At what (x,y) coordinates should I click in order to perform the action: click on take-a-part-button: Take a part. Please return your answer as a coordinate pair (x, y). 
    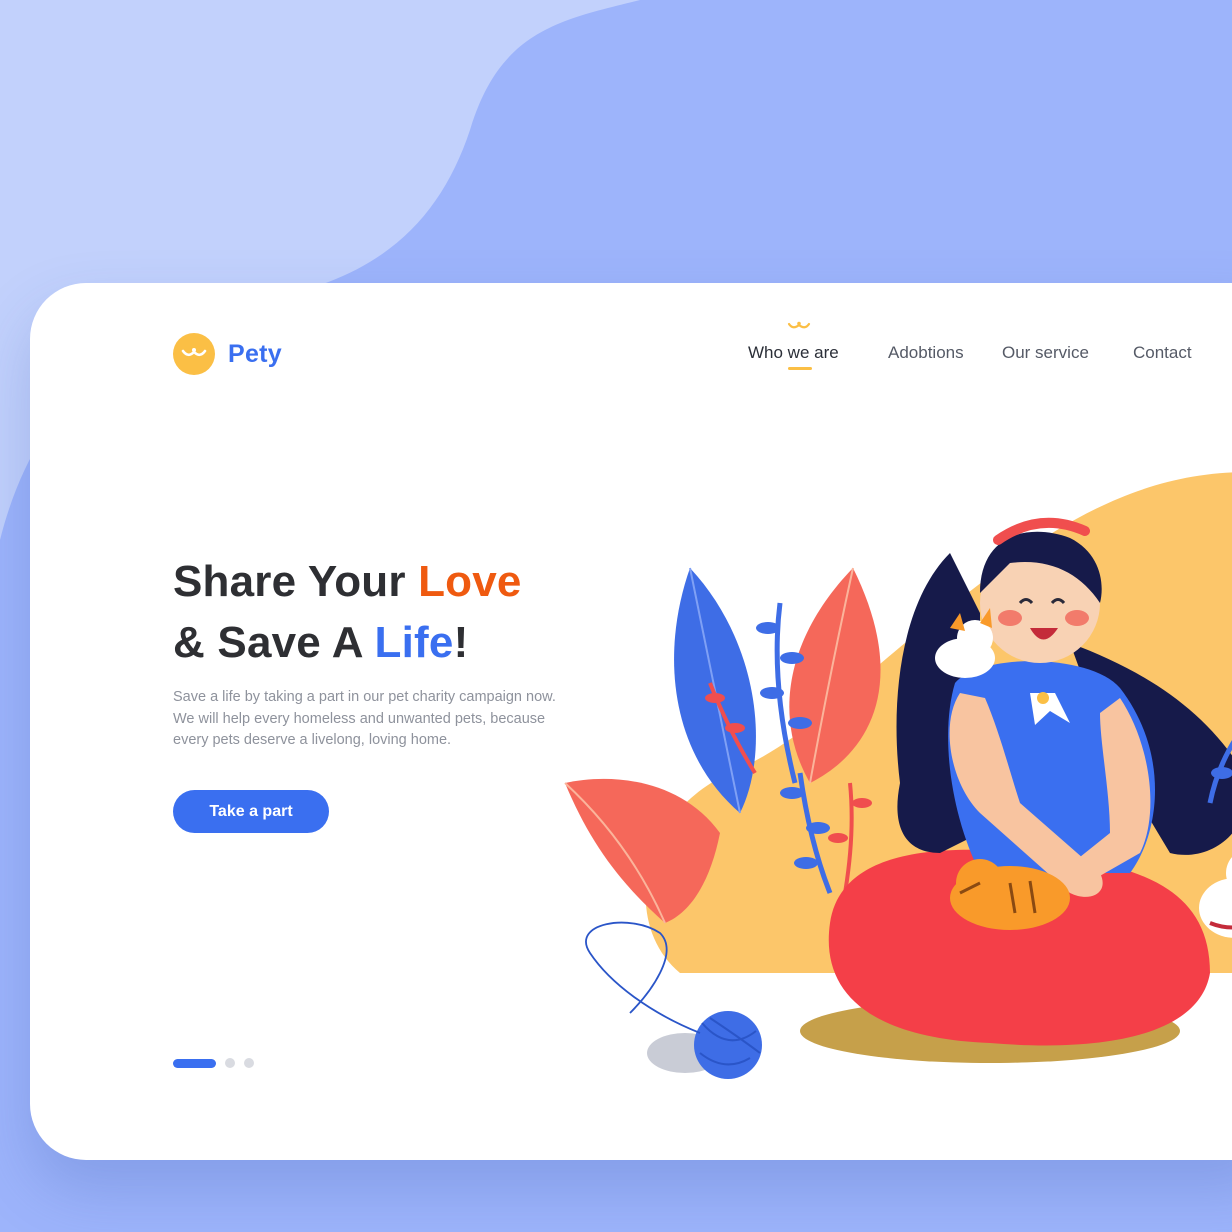
    Looking at the image, I should click on (251, 811).